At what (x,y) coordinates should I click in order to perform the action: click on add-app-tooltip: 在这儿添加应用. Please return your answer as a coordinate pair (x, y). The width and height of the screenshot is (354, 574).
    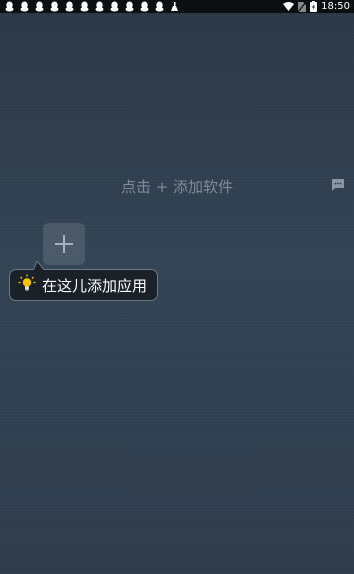
    Looking at the image, I should click on (84, 281).